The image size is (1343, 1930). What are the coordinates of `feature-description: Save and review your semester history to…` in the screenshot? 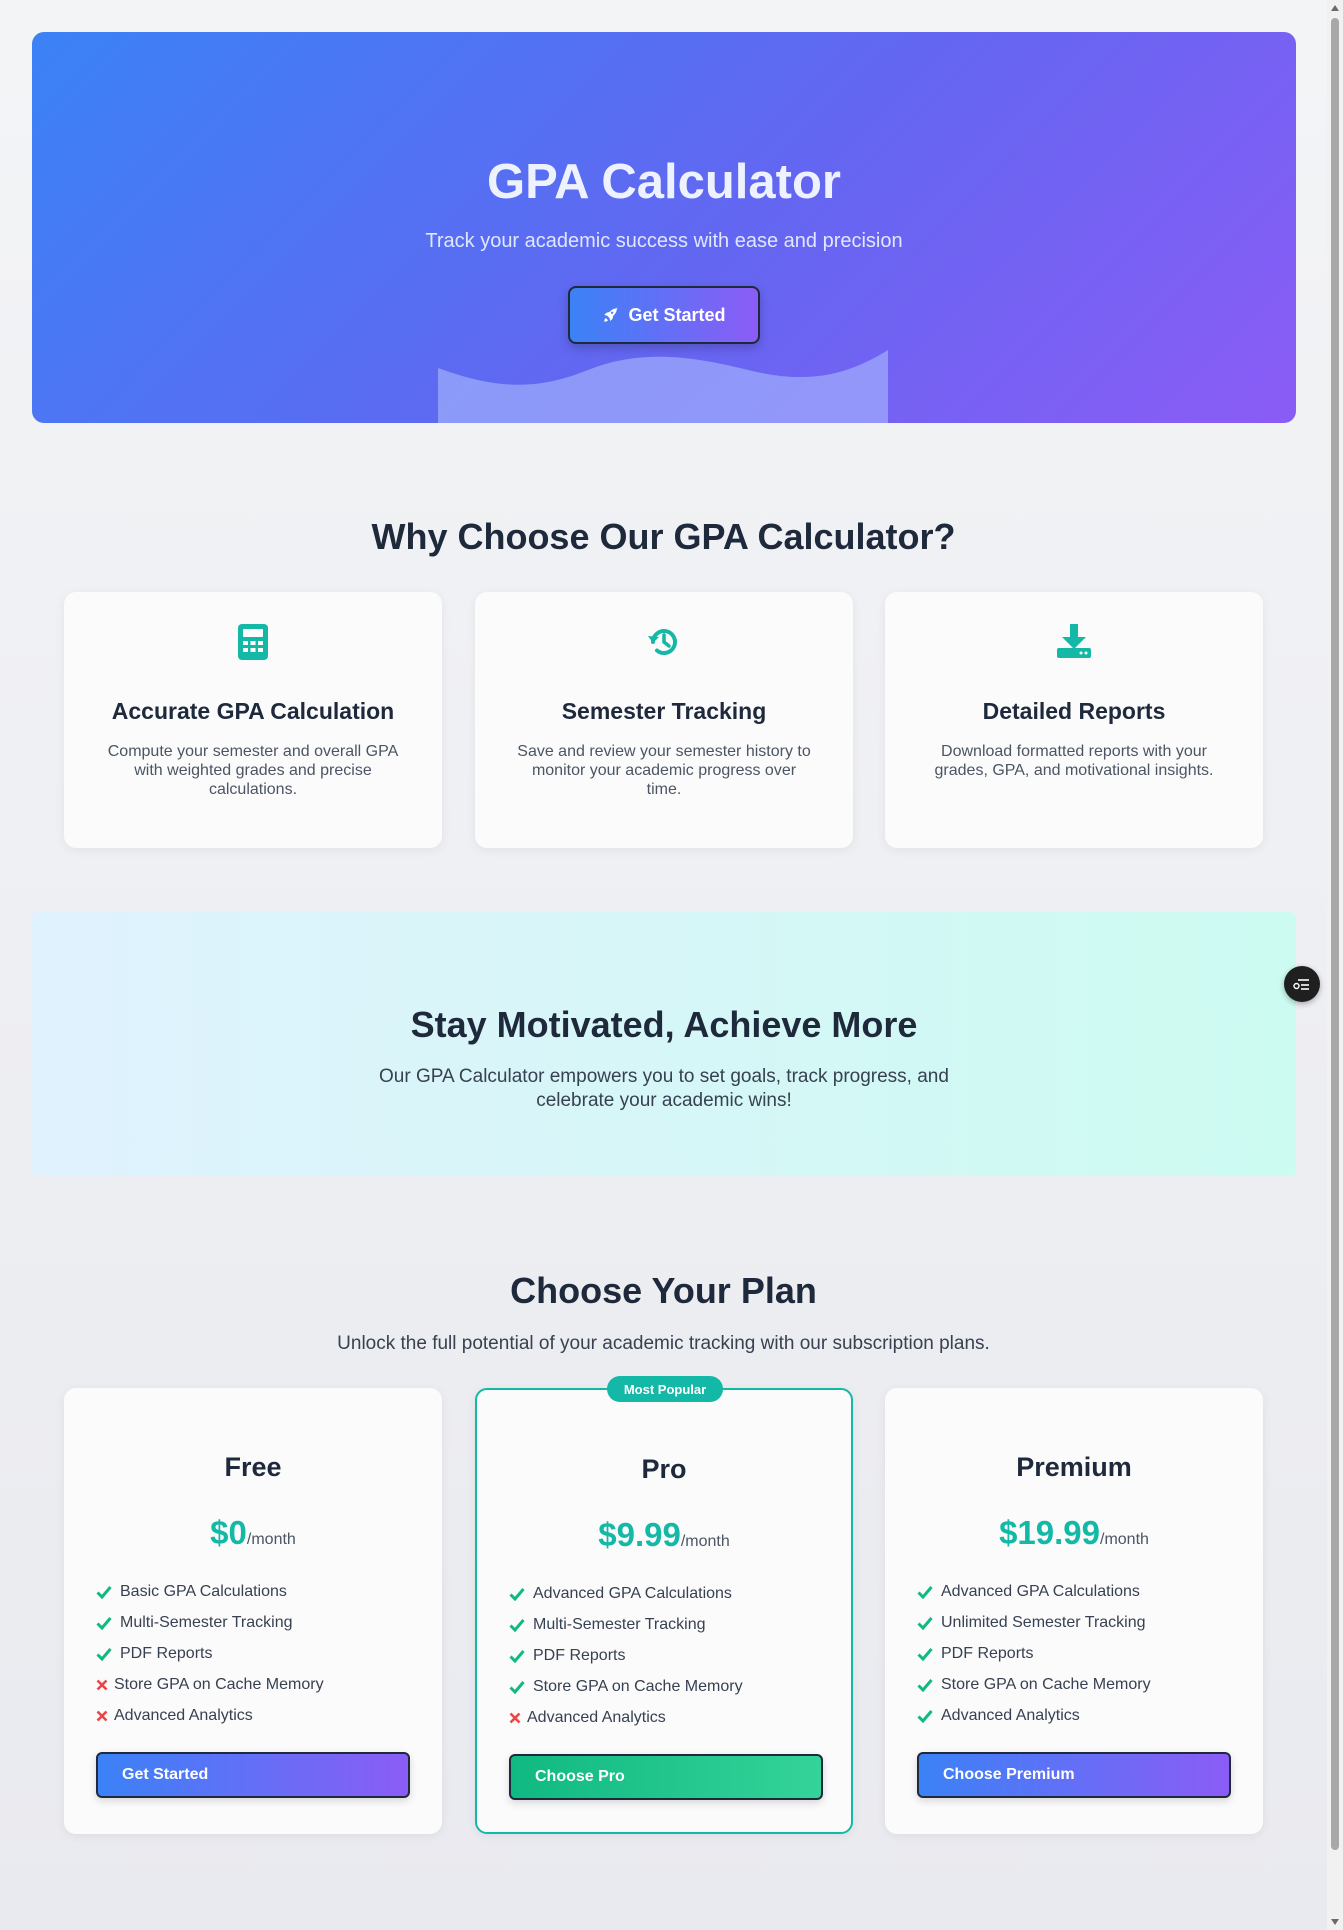 It's located at (664, 770).